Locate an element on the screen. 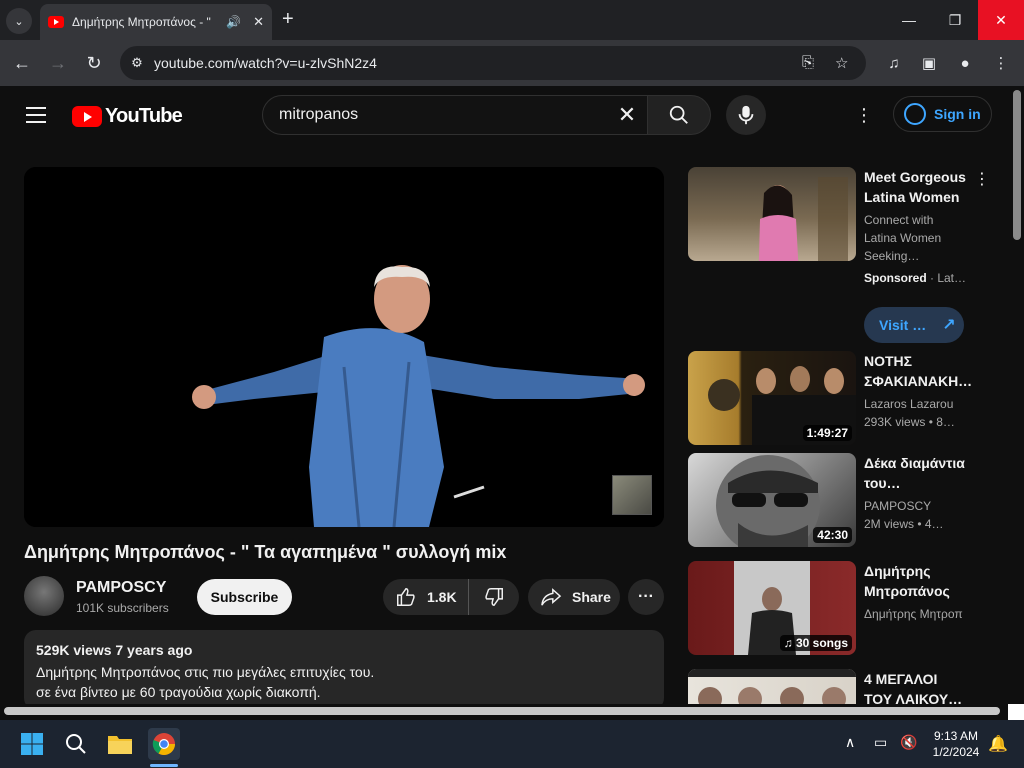 The width and height of the screenshot is (1024, 768). vertical-scrollbar is located at coordinates (1017, 396).